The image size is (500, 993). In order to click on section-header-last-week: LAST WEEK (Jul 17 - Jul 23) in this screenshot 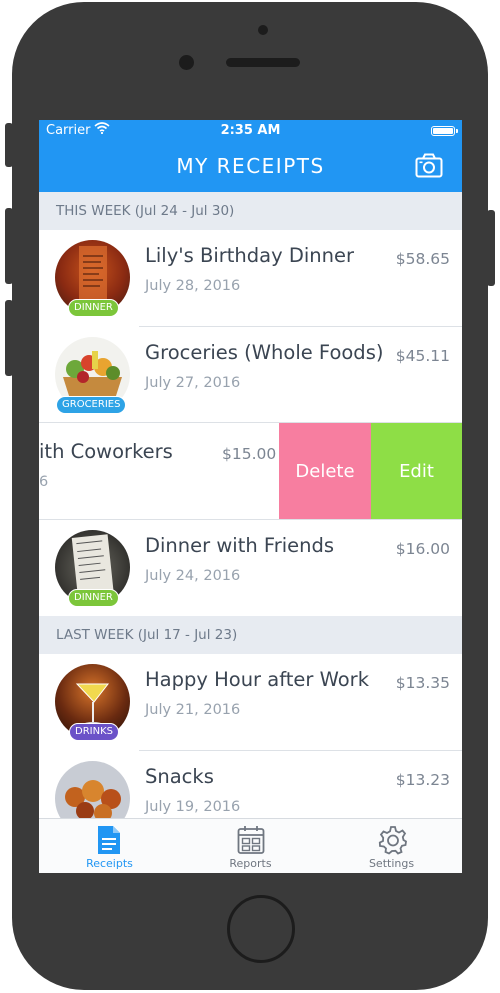, I will do `click(250, 635)`.